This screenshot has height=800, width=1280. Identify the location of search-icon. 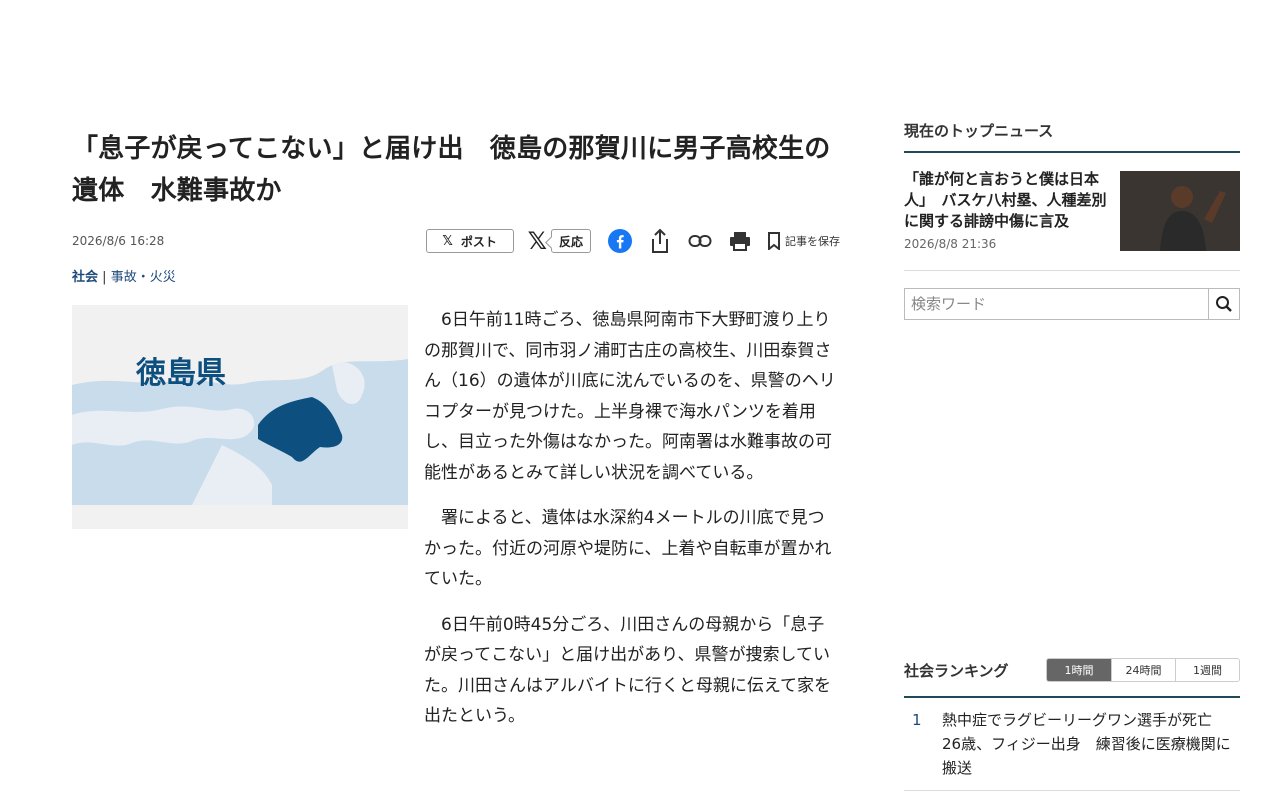
(1224, 304).